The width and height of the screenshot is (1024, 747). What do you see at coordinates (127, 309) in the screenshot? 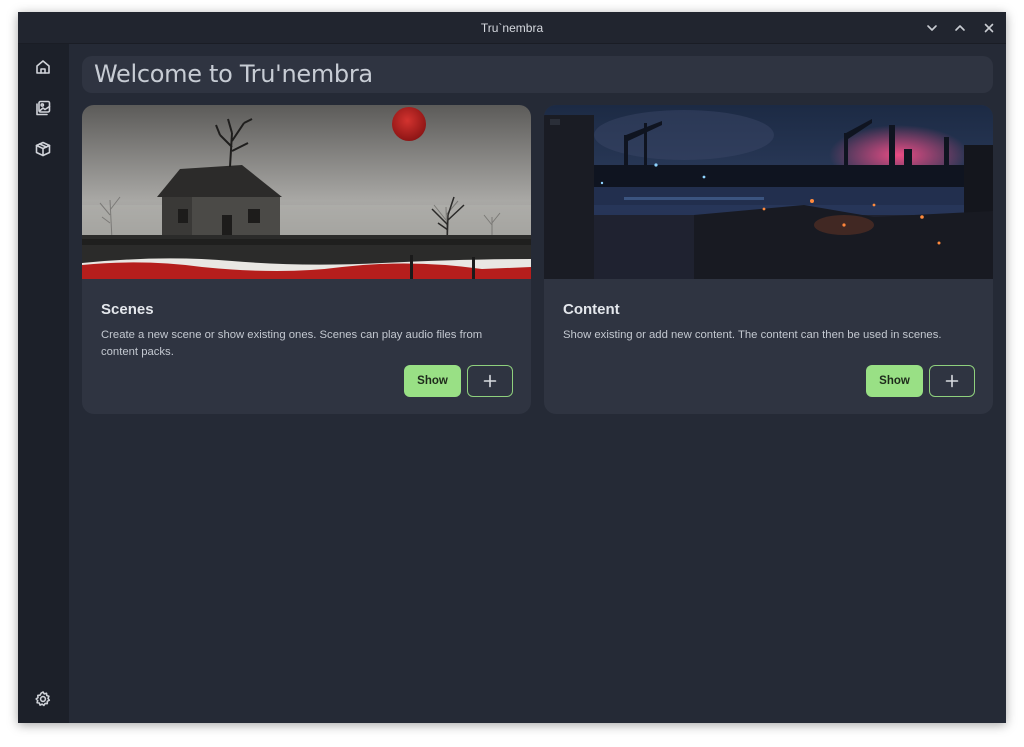
I see `scenes-card-title: Scenes` at bounding box center [127, 309].